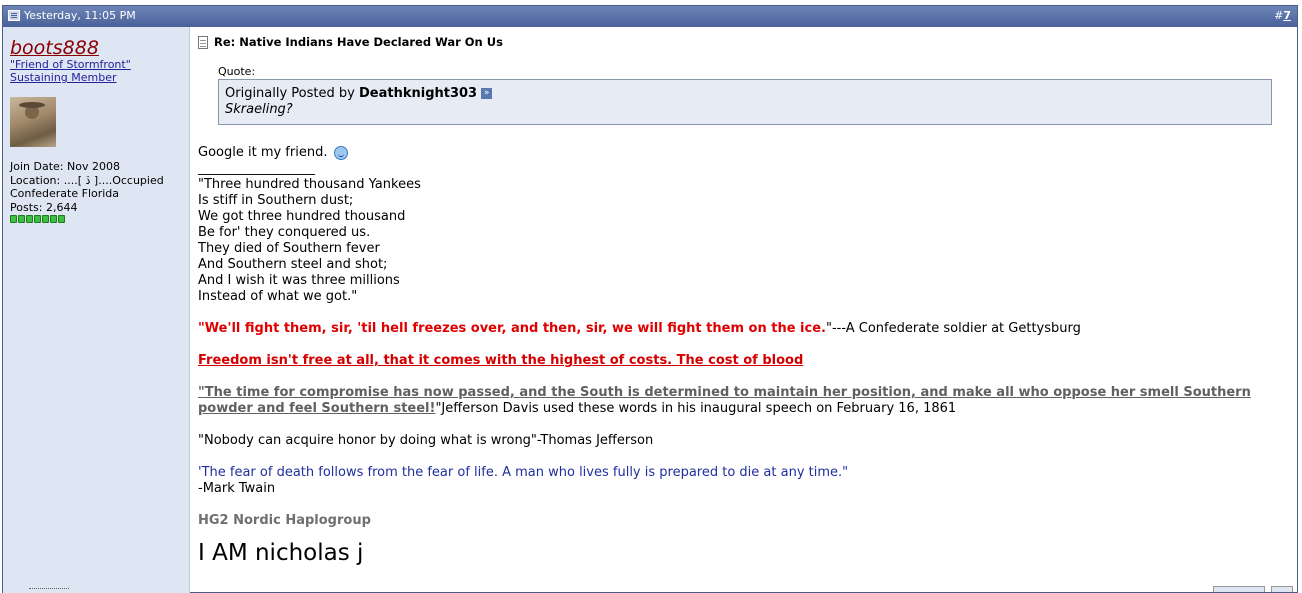 The height and width of the screenshot is (593, 1302). I want to click on quoted-text: Skraeling?, so click(259, 109).